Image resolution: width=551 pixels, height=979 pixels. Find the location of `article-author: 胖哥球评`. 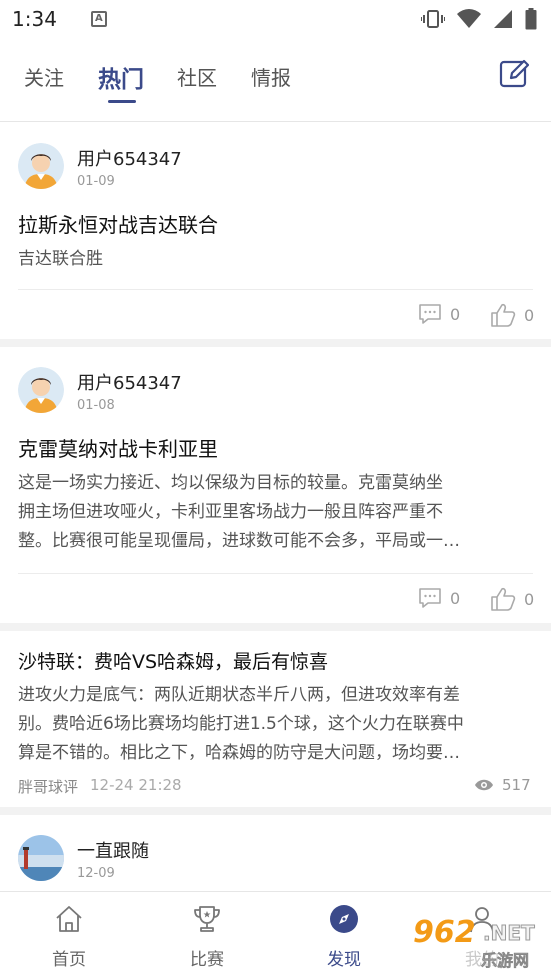

article-author: 胖哥球评 is located at coordinates (48, 786).